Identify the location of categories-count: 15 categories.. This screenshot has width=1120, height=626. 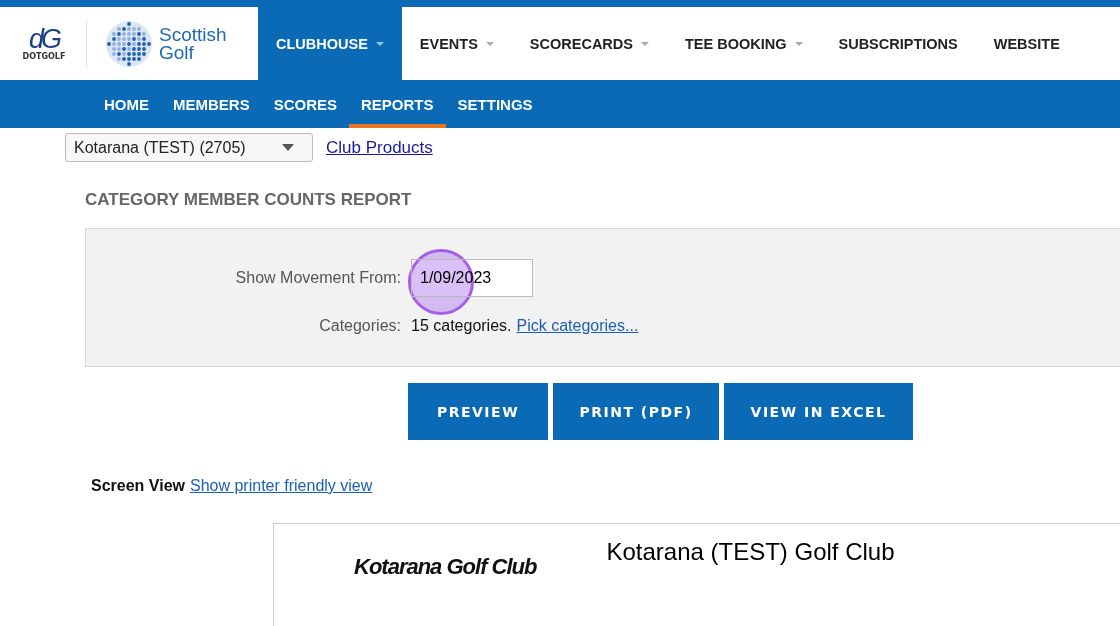
(461, 326).